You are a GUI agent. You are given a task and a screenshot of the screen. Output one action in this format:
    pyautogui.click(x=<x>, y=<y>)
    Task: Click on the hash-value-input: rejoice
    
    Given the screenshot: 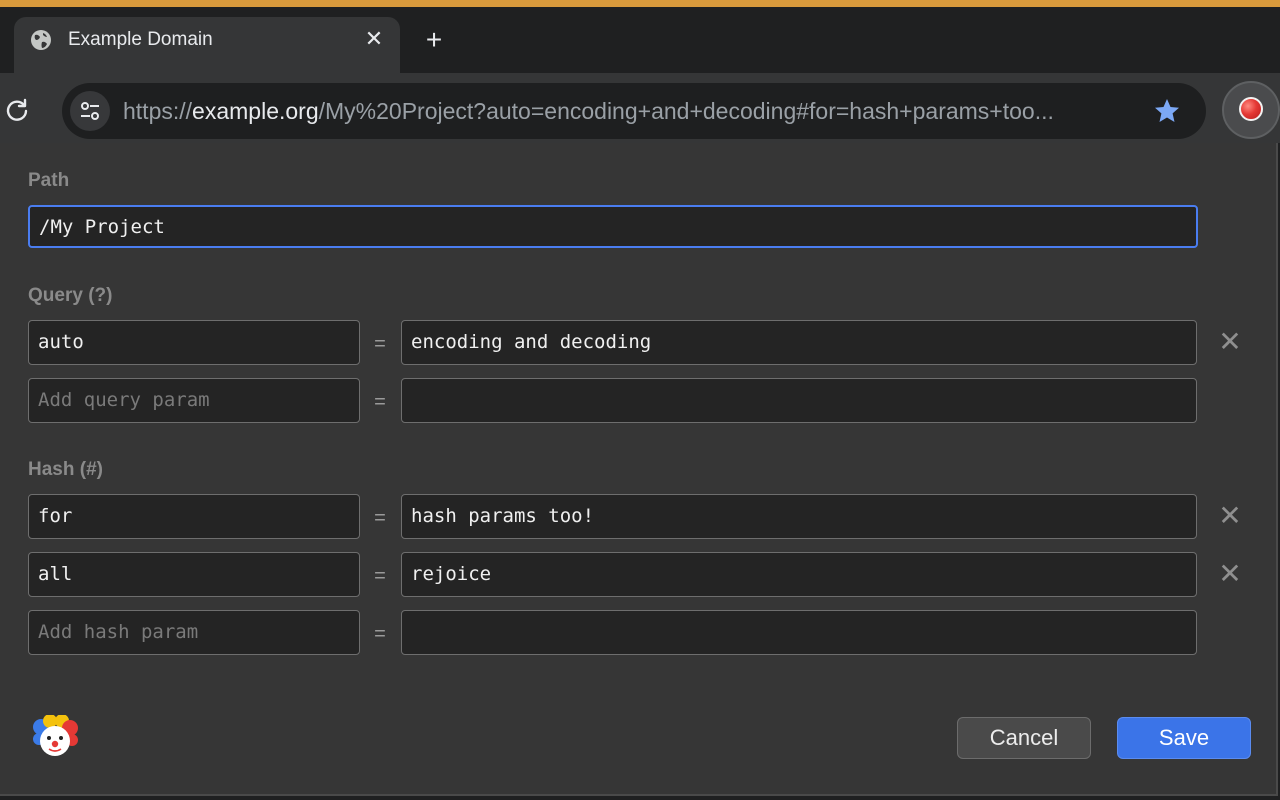 What is the action you would take?
    pyautogui.click(x=799, y=574)
    